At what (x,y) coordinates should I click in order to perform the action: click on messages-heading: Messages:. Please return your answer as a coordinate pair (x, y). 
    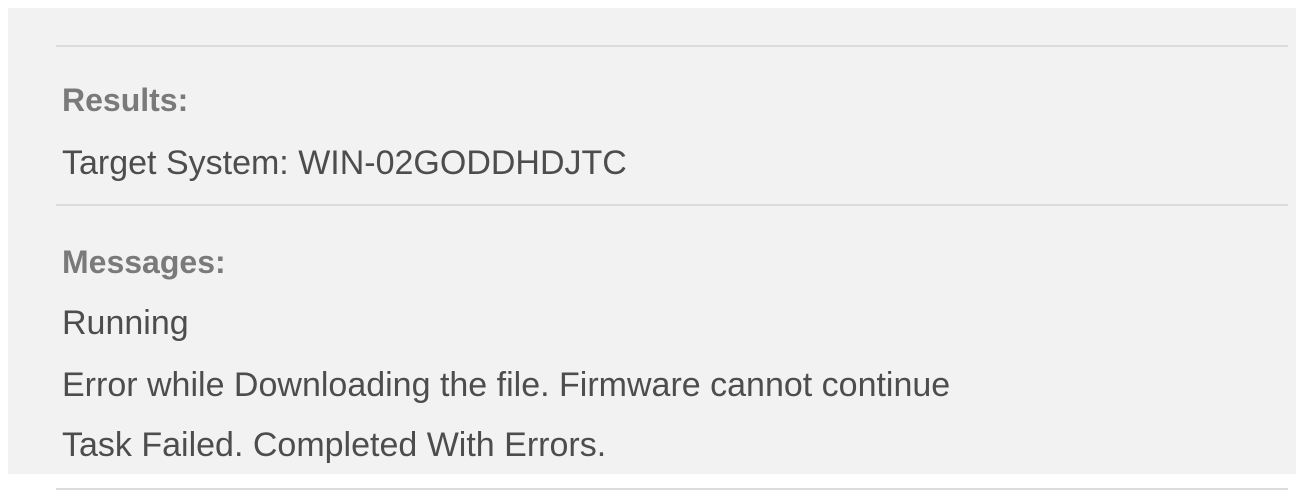
    Looking at the image, I should click on (144, 262).